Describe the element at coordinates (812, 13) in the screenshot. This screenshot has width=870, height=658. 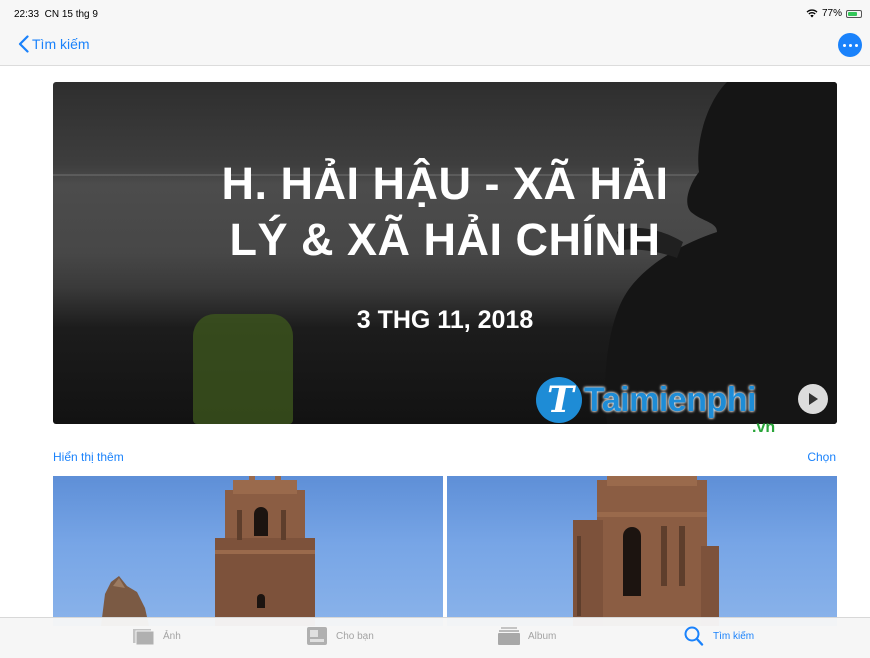
I see `wifi-icon` at that location.